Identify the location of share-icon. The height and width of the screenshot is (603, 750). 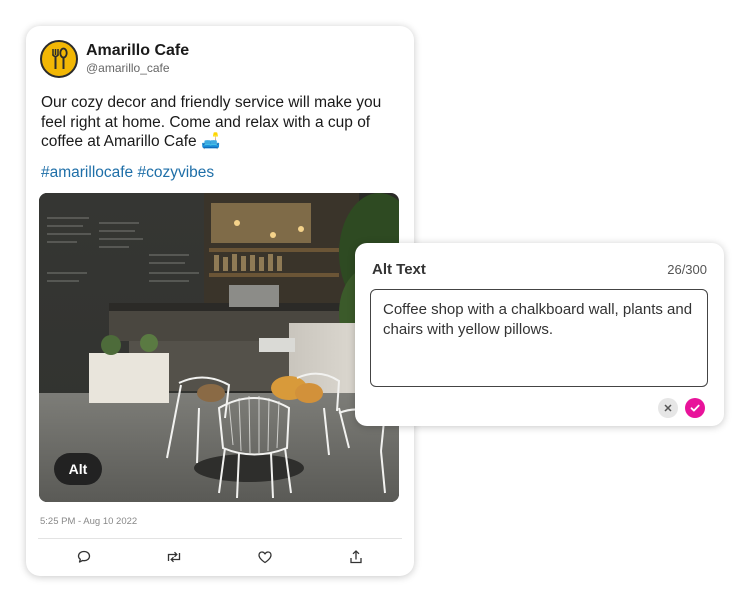
(356, 557).